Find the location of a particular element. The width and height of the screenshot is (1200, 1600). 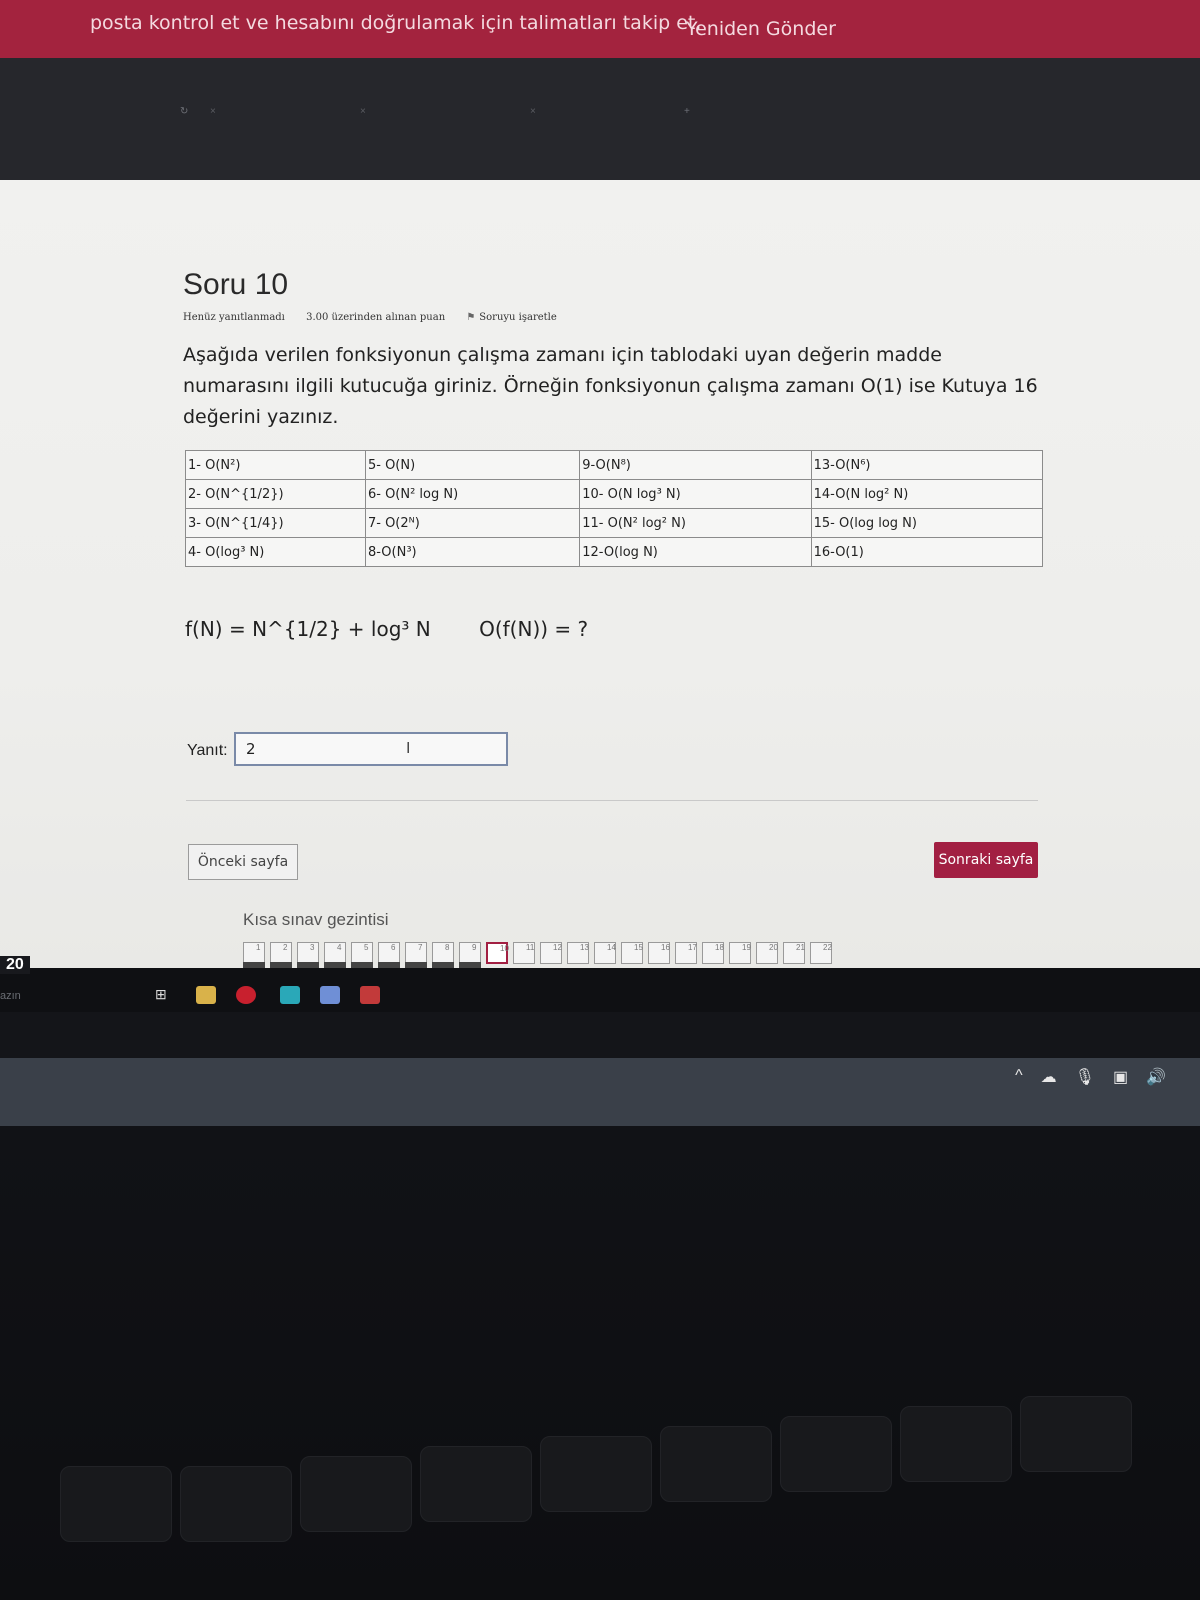

quiz-nav-page-8: 8 is located at coordinates (443, 955).